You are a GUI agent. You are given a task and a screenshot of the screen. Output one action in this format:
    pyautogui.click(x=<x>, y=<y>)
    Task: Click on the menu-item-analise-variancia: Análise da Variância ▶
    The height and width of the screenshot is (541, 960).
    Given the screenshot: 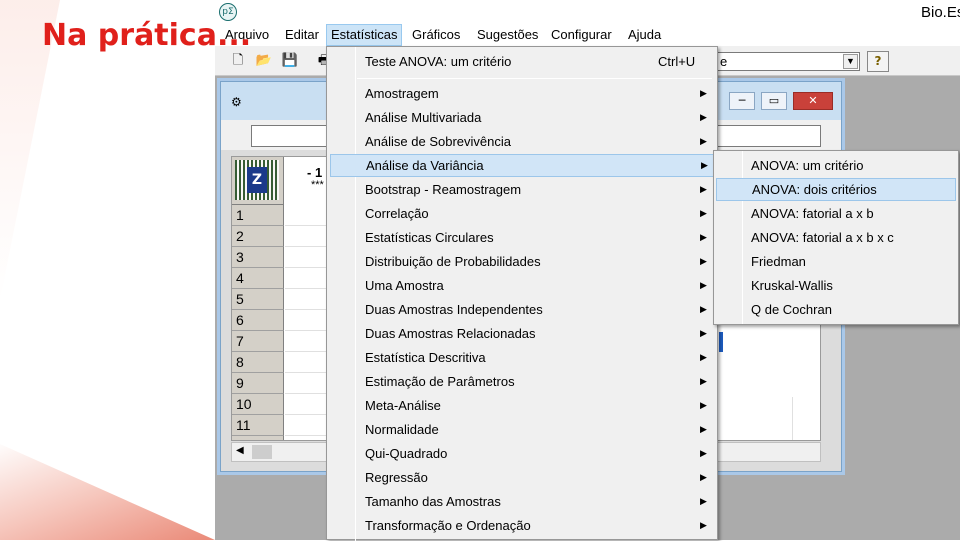 What is the action you would take?
    pyautogui.click(x=522, y=165)
    